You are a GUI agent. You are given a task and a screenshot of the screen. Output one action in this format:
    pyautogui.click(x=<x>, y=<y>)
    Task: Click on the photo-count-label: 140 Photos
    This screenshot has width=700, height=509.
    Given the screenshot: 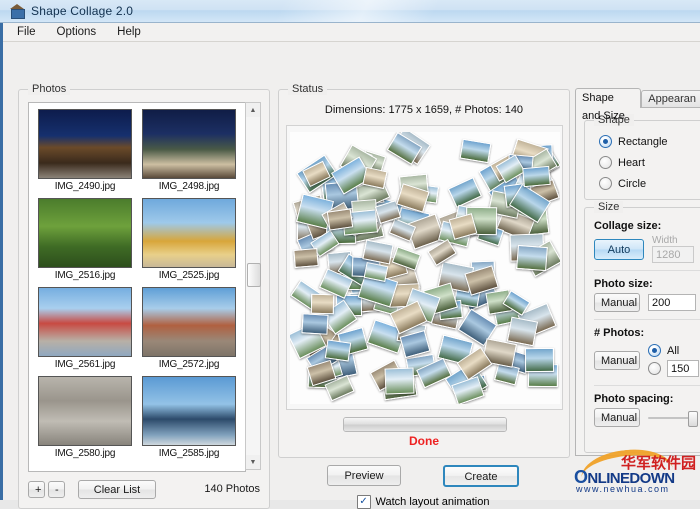 What is the action you would take?
    pyautogui.click(x=232, y=489)
    